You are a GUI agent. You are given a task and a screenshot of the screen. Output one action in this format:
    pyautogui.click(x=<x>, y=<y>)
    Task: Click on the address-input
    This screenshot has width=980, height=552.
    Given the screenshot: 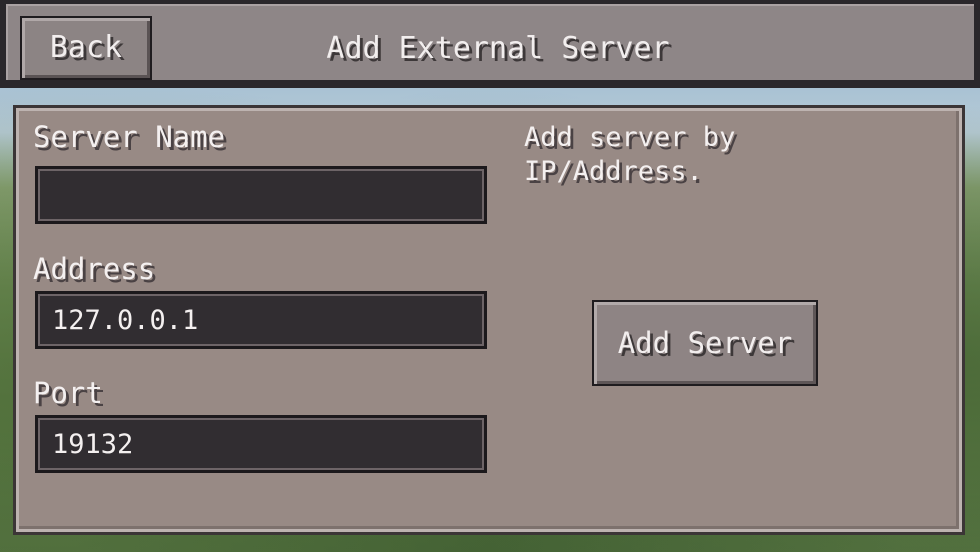 What is the action you would take?
    pyautogui.click(x=261, y=320)
    